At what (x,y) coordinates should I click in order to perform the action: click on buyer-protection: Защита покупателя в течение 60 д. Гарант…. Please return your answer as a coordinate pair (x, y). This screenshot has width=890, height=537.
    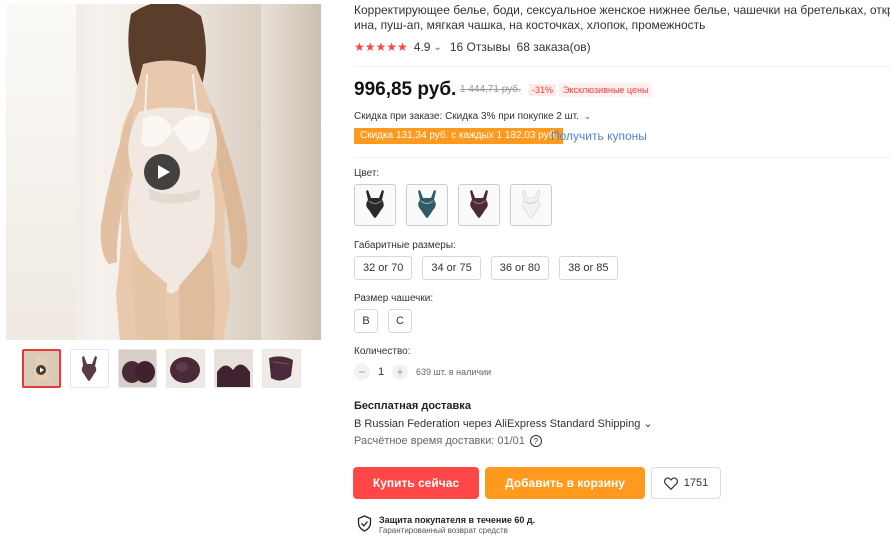
    Looking at the image, I should click on (446, 525).